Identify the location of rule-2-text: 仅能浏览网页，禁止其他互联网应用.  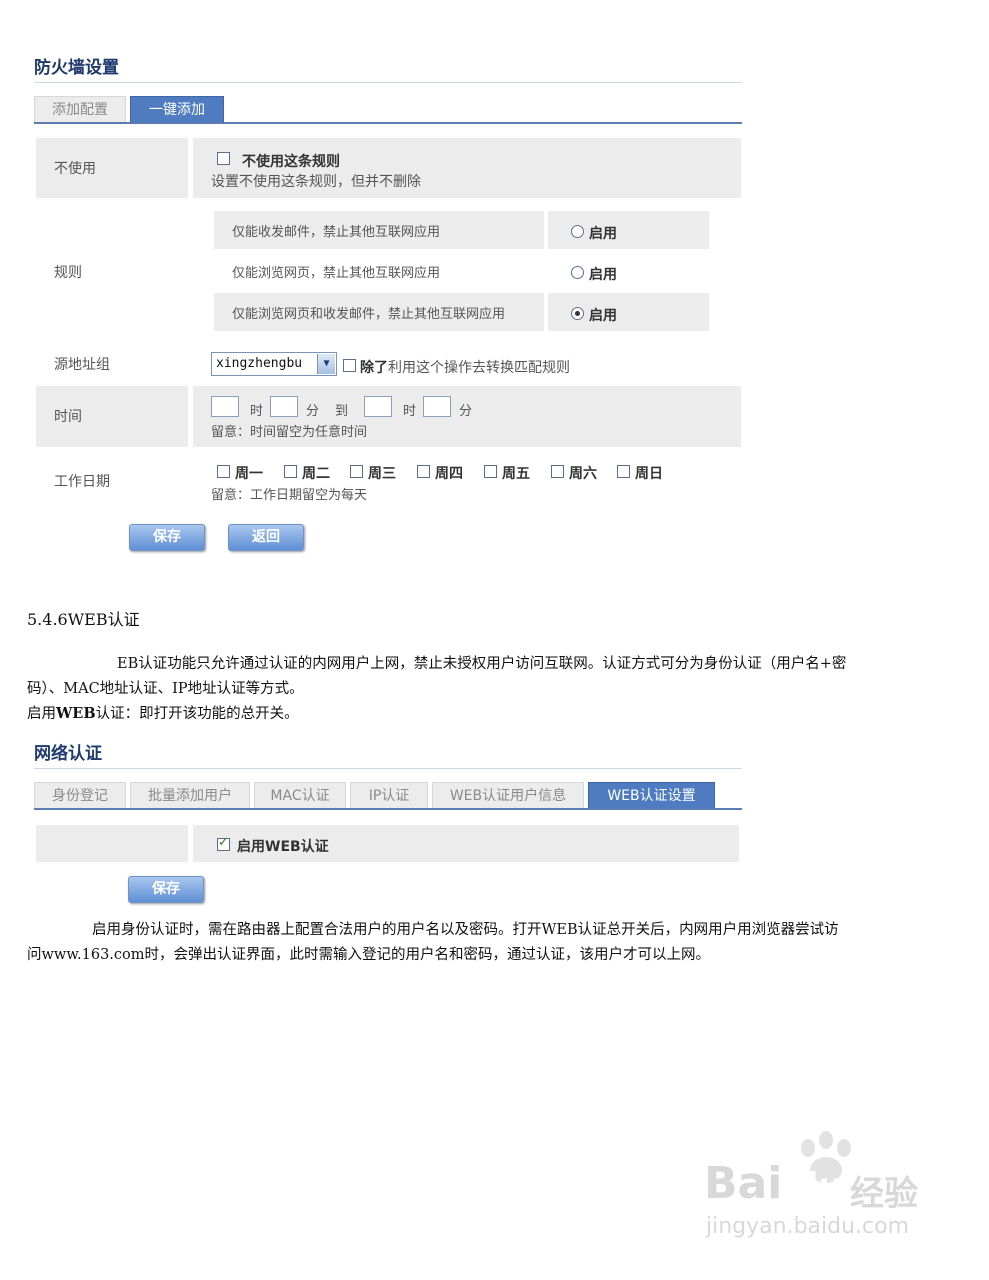
(336, 273).